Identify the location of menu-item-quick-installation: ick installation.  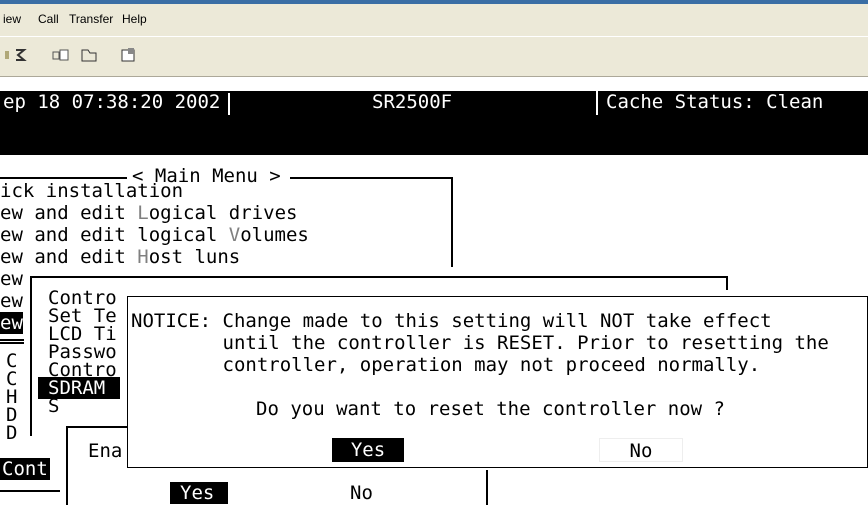
(91, 191).